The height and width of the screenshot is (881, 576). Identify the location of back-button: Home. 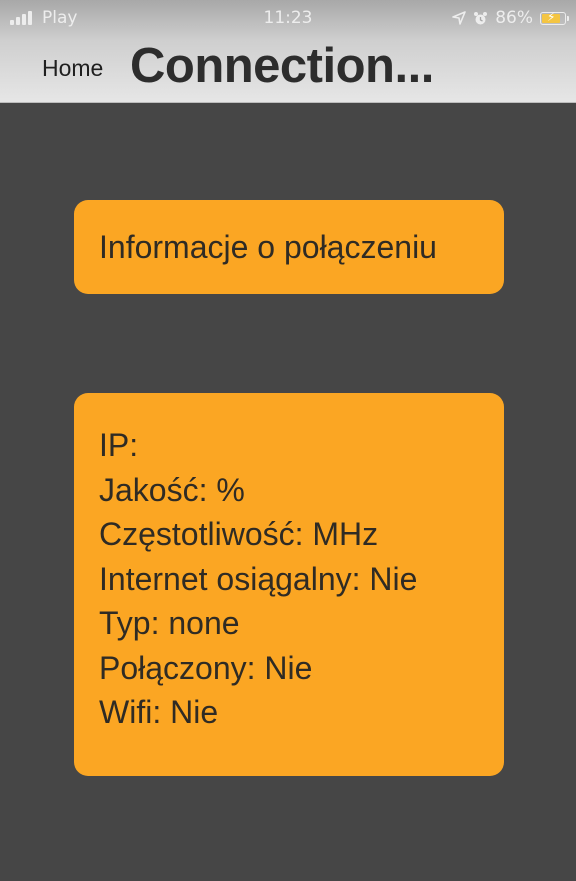
(72, 68).